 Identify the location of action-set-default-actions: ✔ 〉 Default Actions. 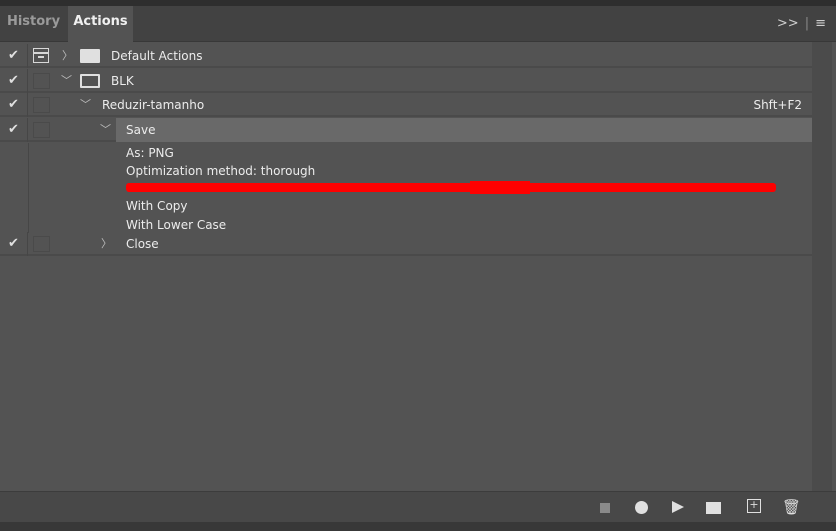
(406, 56).